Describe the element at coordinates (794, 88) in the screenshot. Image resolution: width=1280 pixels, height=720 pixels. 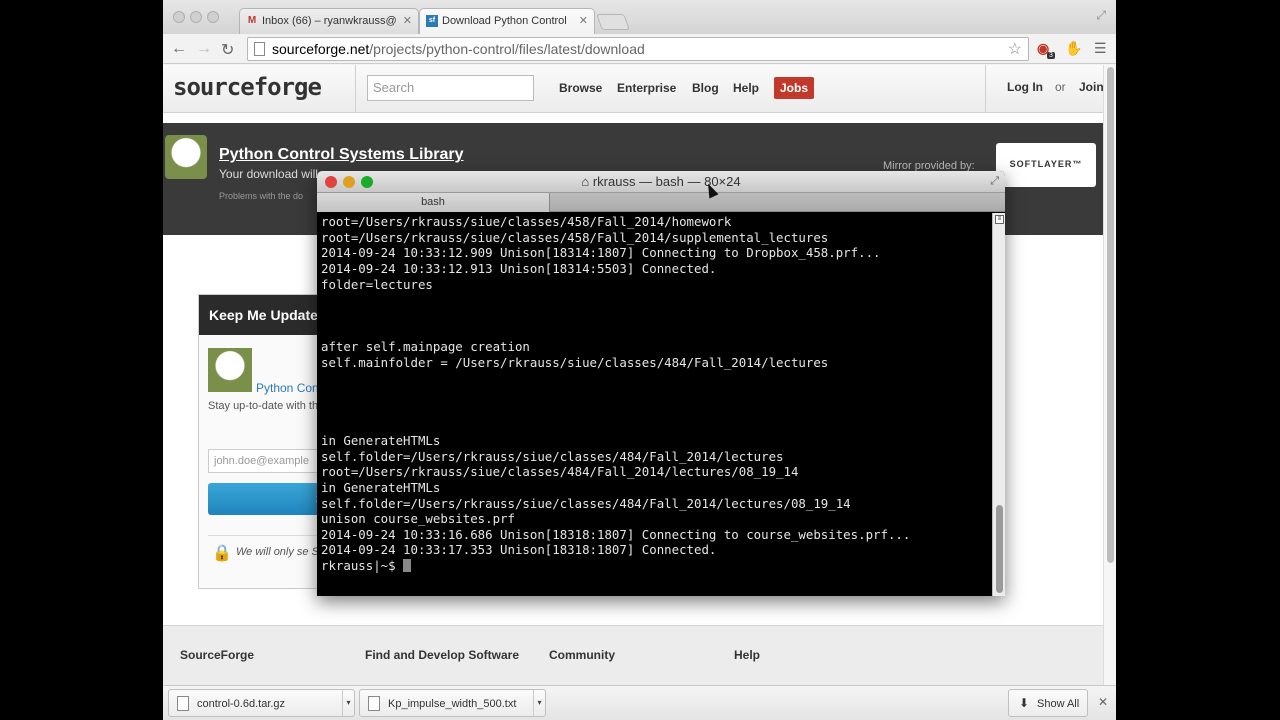
I see `nav-jobs: Jobs` at that location.